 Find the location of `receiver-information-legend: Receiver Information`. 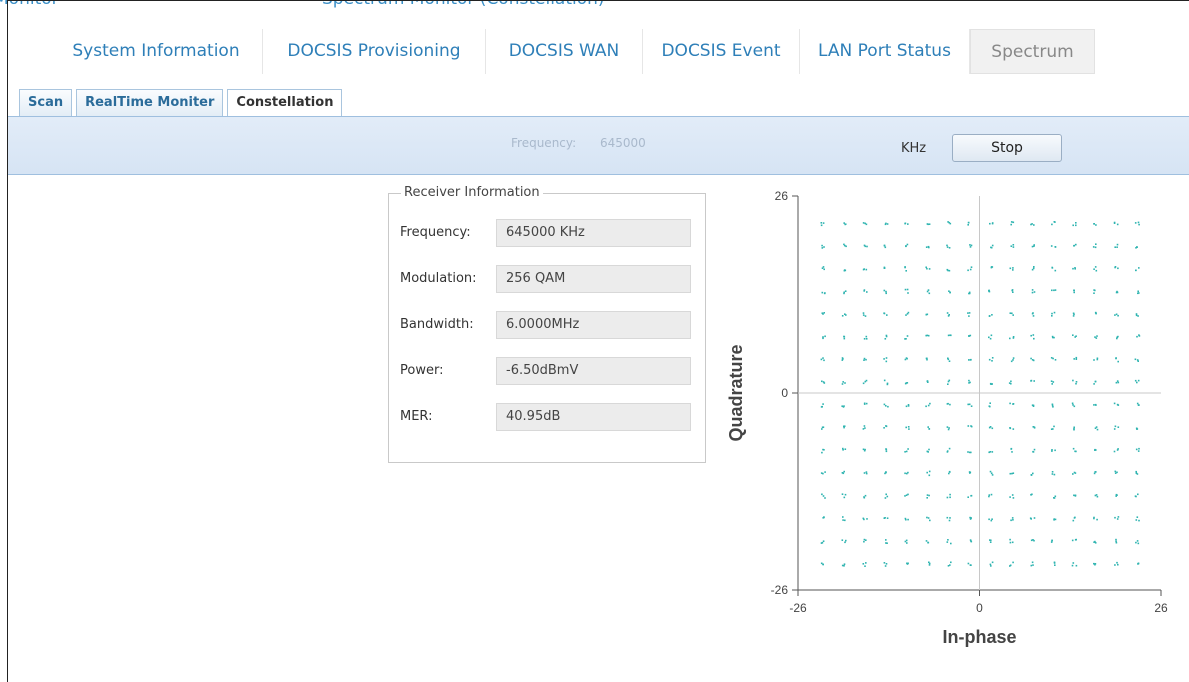

receiver-information-legend: Receiver Information is located at coordinates (472, 192).